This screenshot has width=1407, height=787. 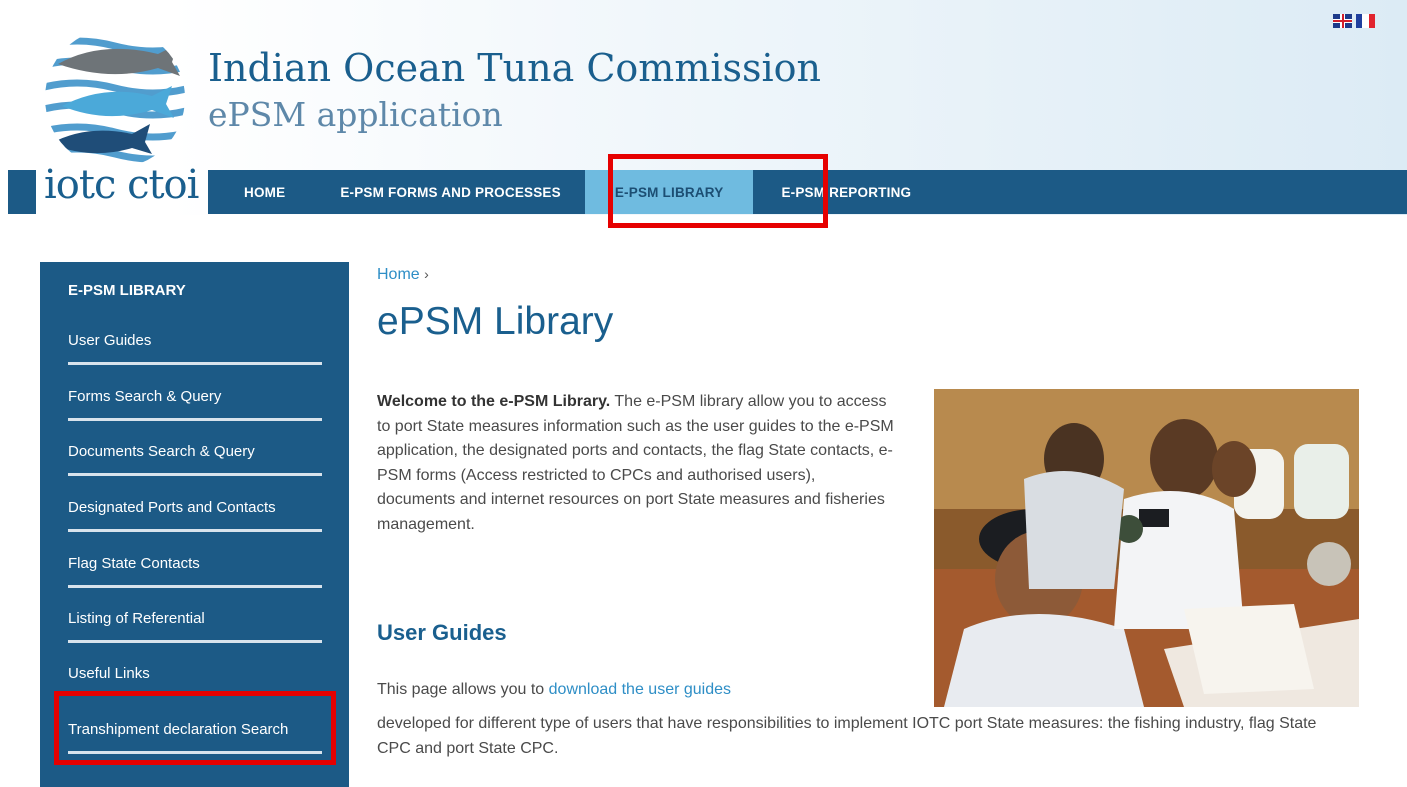 What do you see at coordinates (195, 348) in the screenshot?
I see `sidebar-item-user-guides: User Guides` at bounding box center [195, 348].